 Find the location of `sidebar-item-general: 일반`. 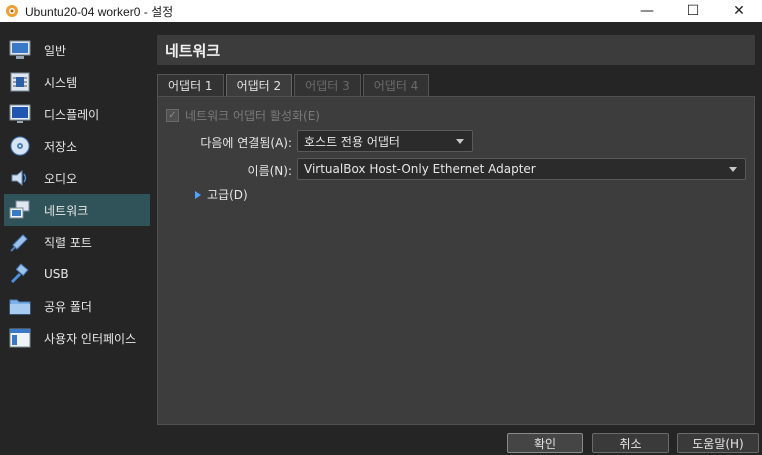

sidebar-item-general: 일반 is located at coordinates (77, 50).